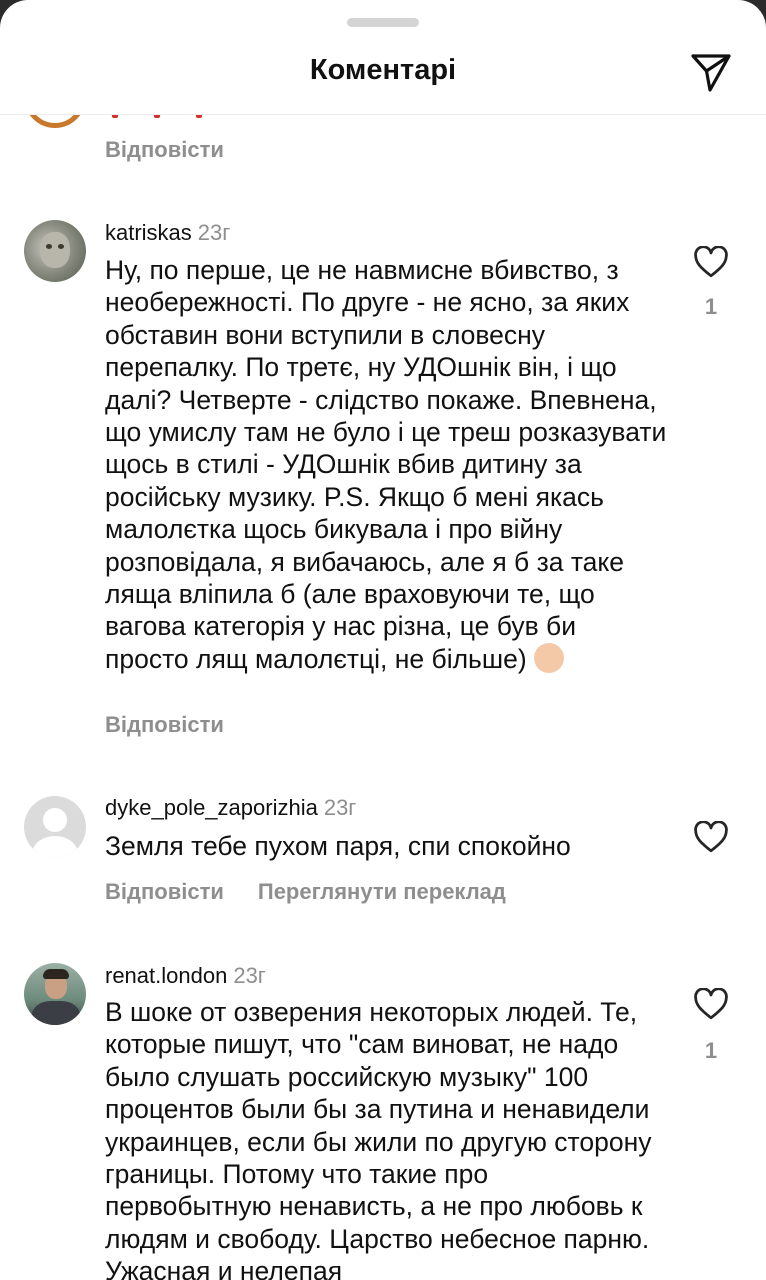 Image resolution: width=766 pixels, height=1280 pixels. What do you see at coordinates (383, 70) in the screenshot?
I see `page-title: Коментарі` at bounding box center [383, 70].